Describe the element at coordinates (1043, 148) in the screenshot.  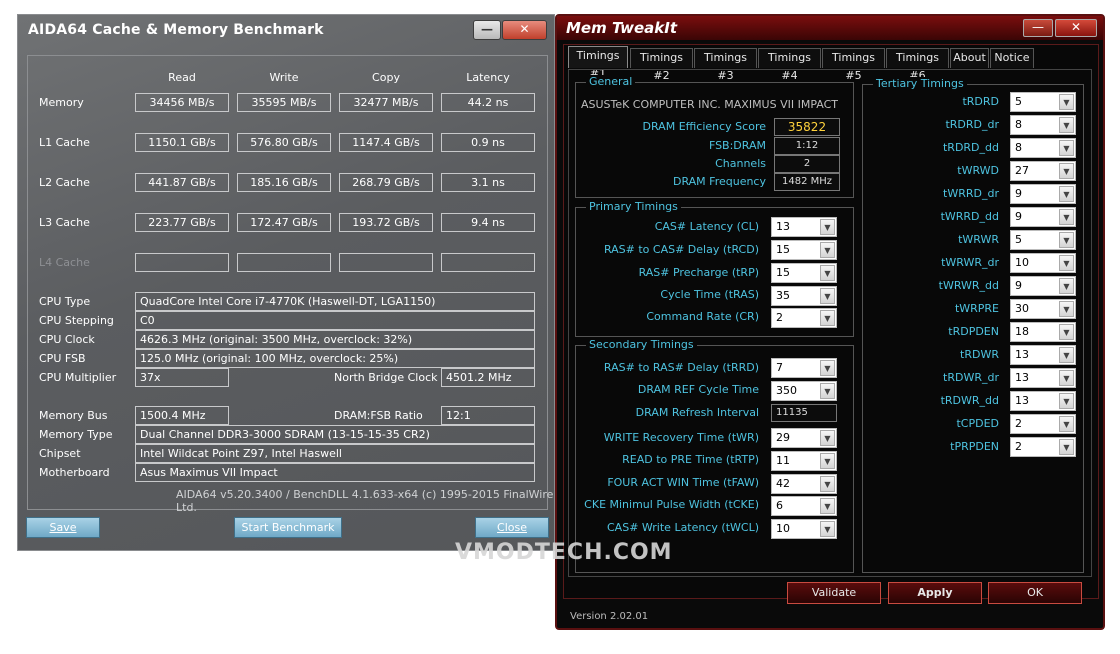
I see `trdrd-dd-dropdown: 8 ▼` at that location.